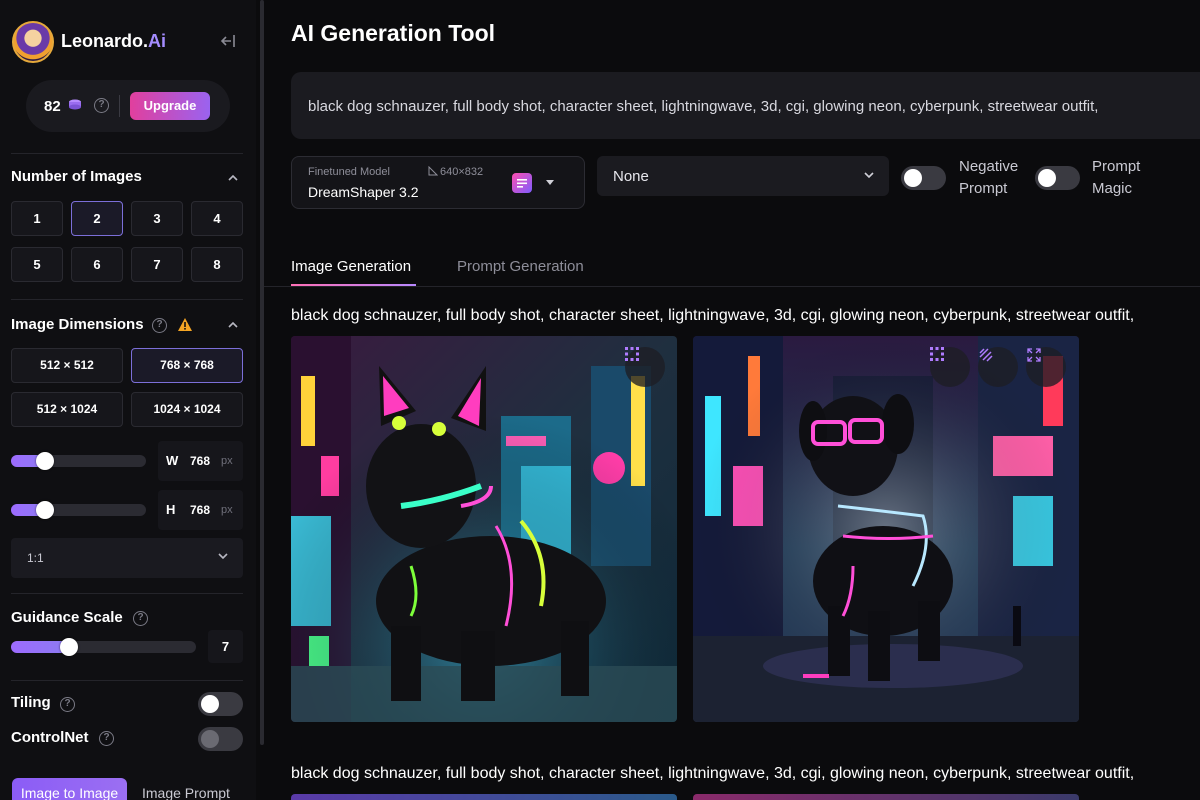  Describe the element at coordinates (106, 738) in the screenshot. I see `controlnet-help-icon: ?` at that location.